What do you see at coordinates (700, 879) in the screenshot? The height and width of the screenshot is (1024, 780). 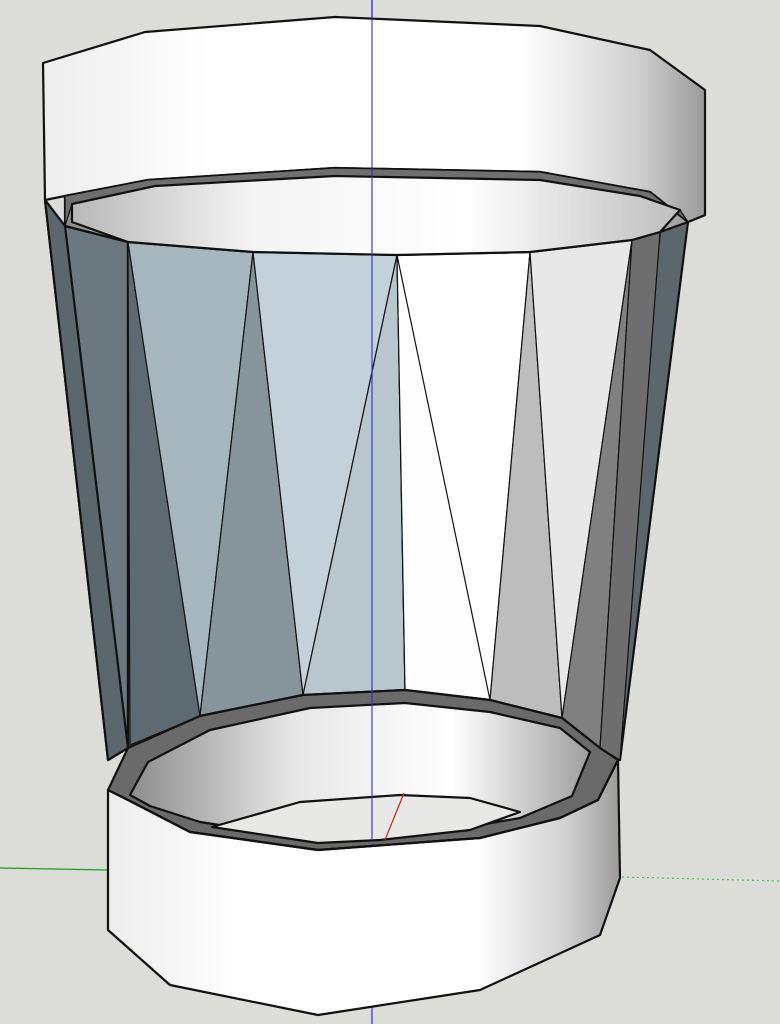 I see `green-axis-dotted-line` at bounding box center [700, 879].